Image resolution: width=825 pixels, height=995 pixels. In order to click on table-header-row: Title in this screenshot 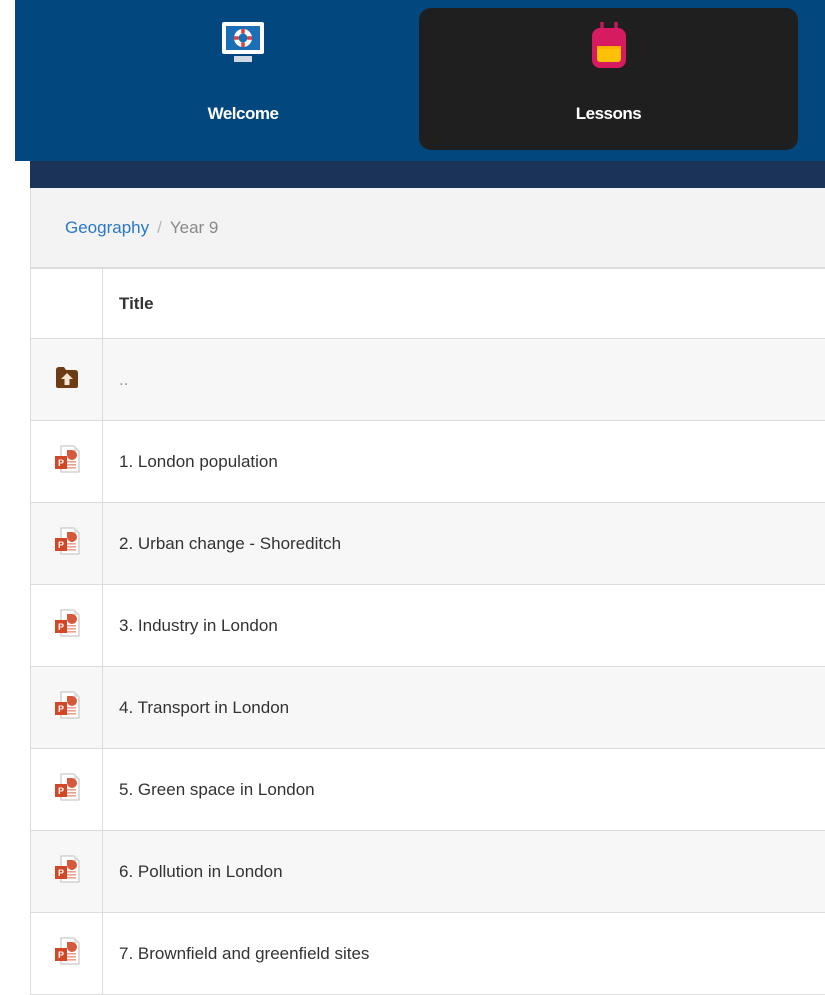, I will do `click(427, 303)`.